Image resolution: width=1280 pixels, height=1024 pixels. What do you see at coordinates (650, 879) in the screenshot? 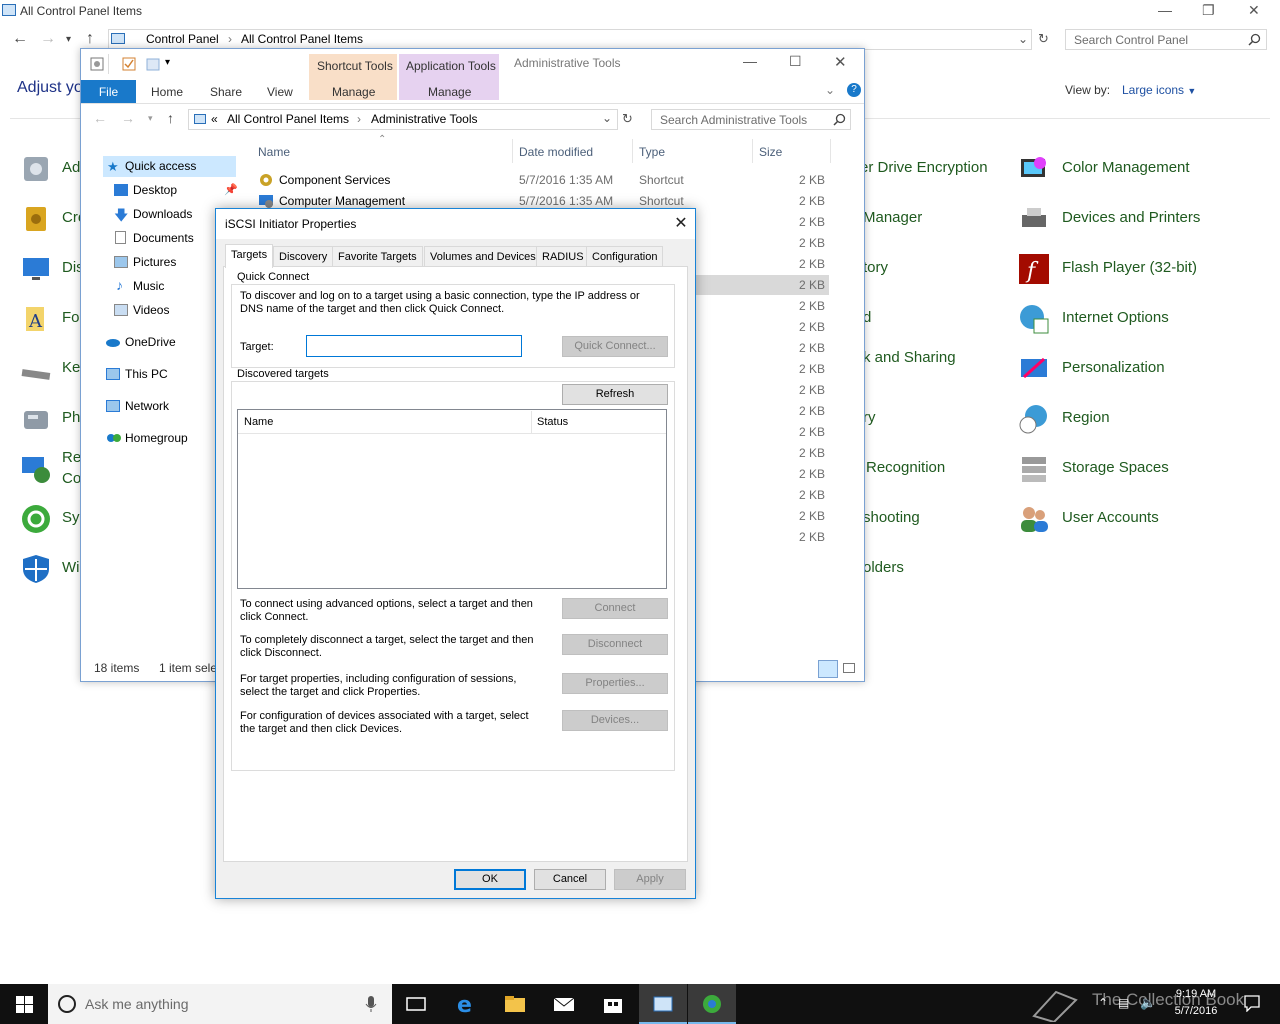
I see `apply-button: Apply` at bounding box center [650, 879].